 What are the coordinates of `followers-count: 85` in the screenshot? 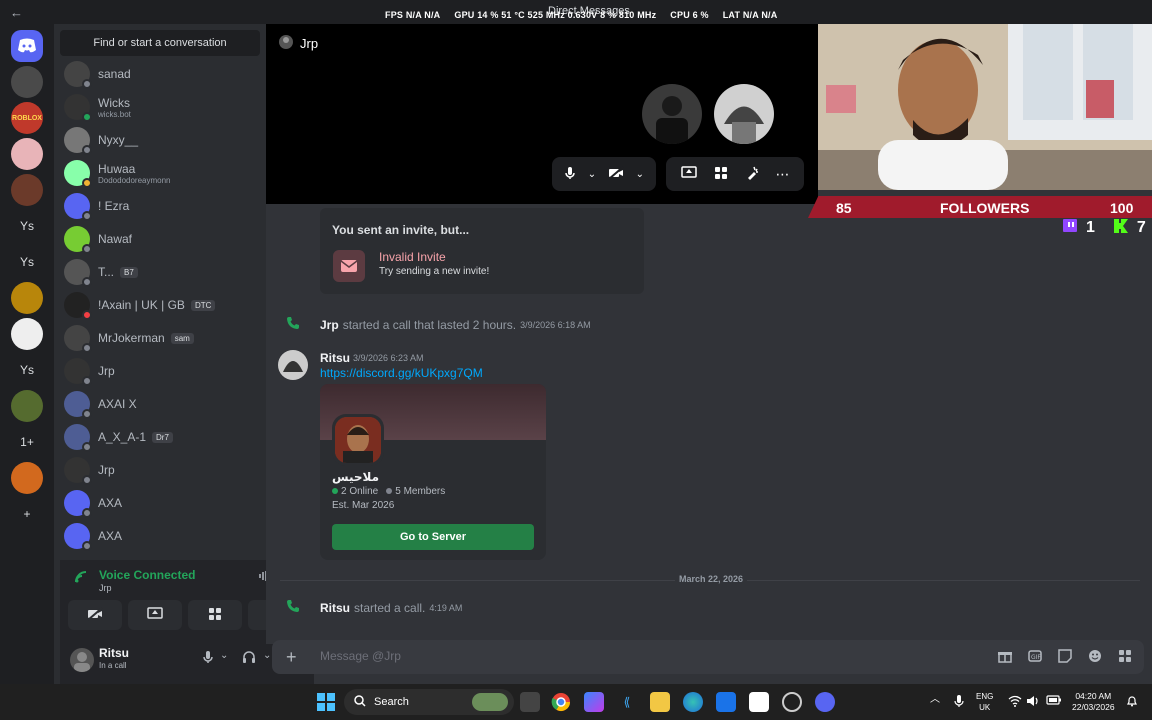 It's located at (844, 208).